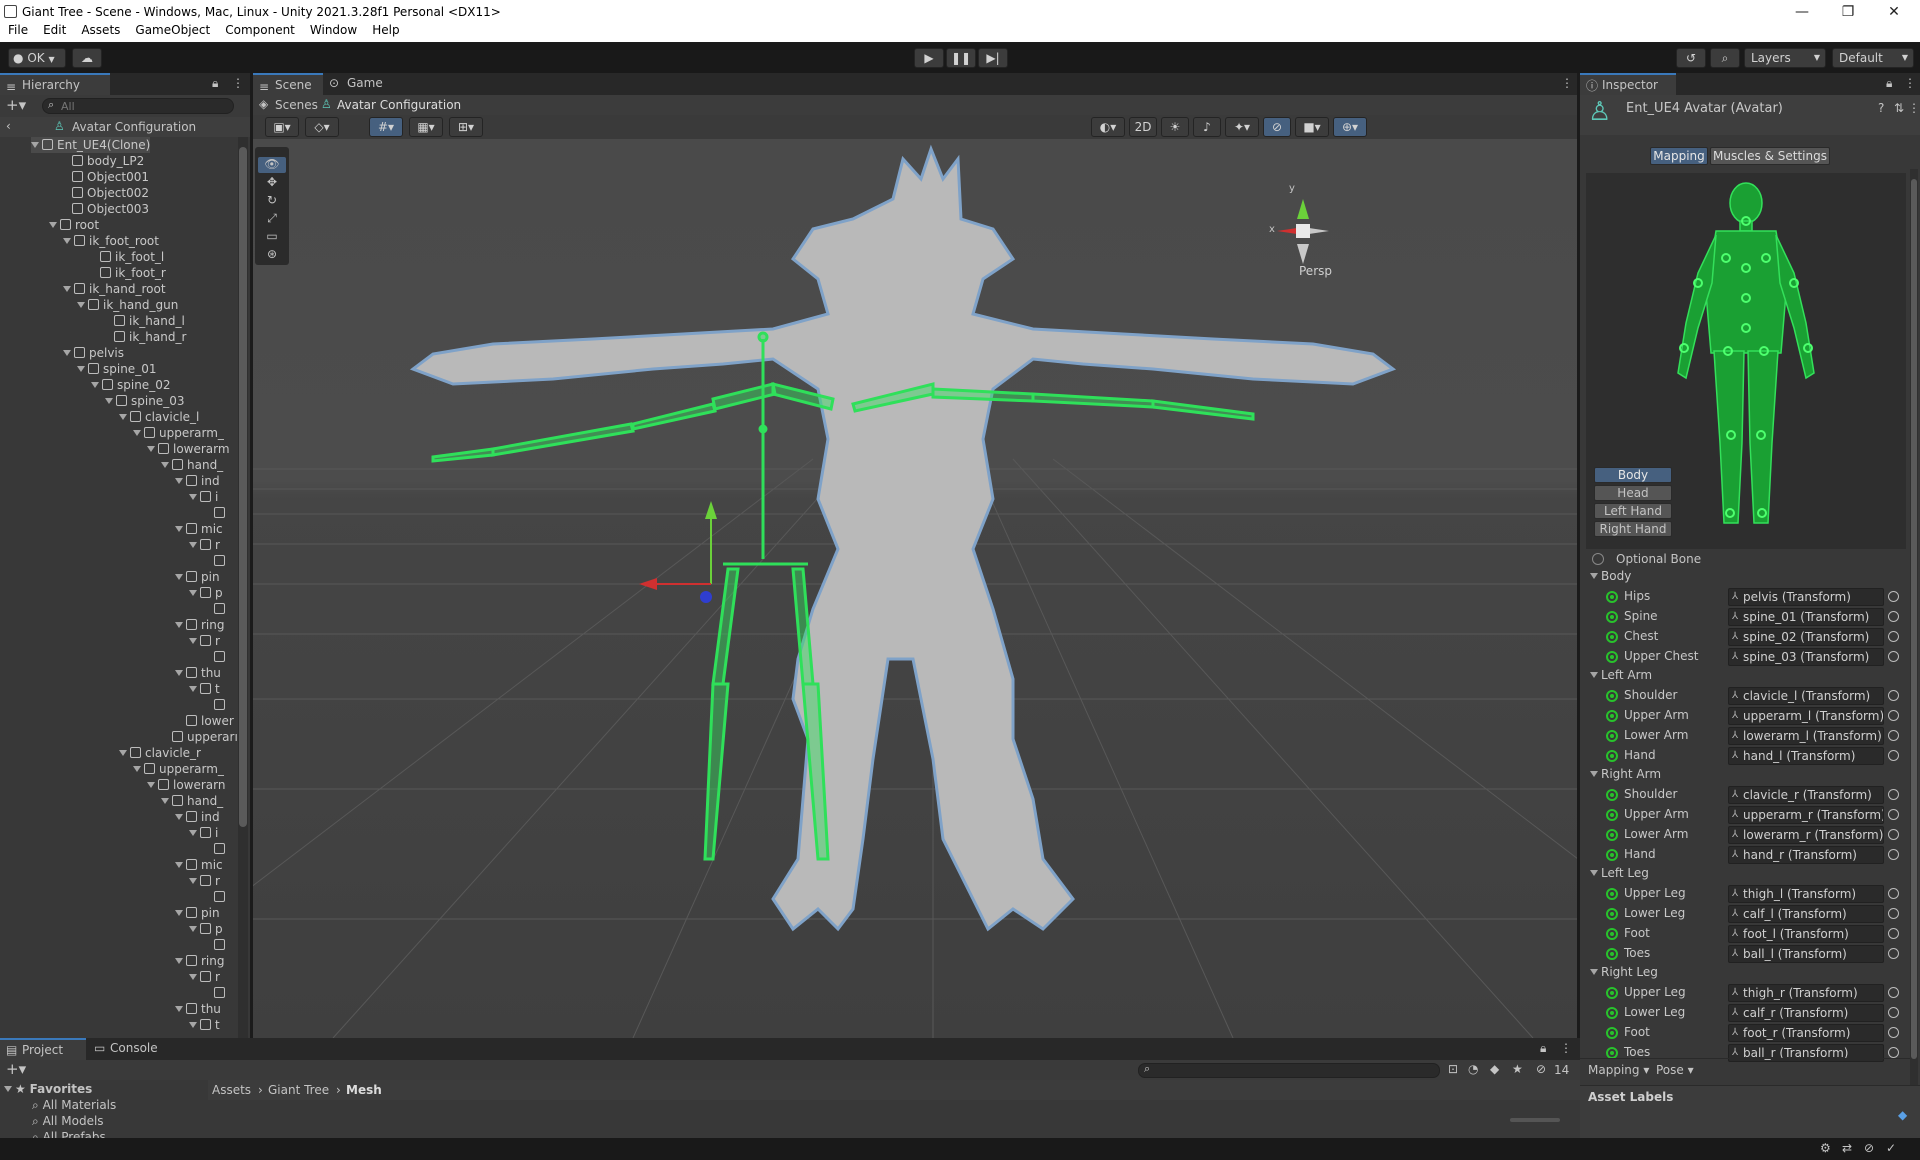  What do you see at coordinates (1618, 1070) in the screenshot?
I see `mapping-dropdown: Mapping ▾` at bounding box center [1618, 1070].